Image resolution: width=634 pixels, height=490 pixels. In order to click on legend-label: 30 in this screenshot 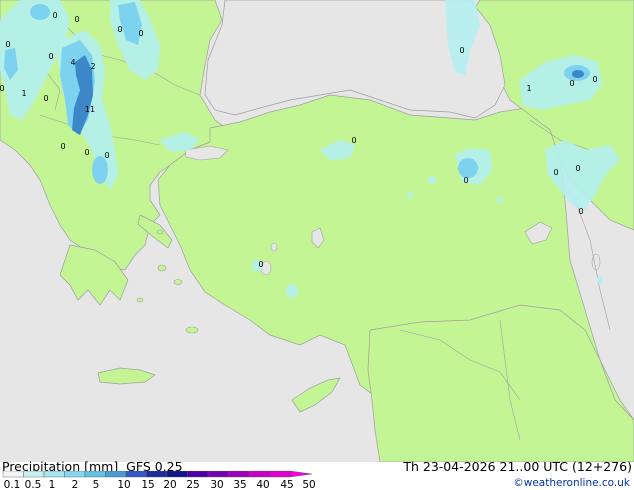, I will do `click(216, 484)`.